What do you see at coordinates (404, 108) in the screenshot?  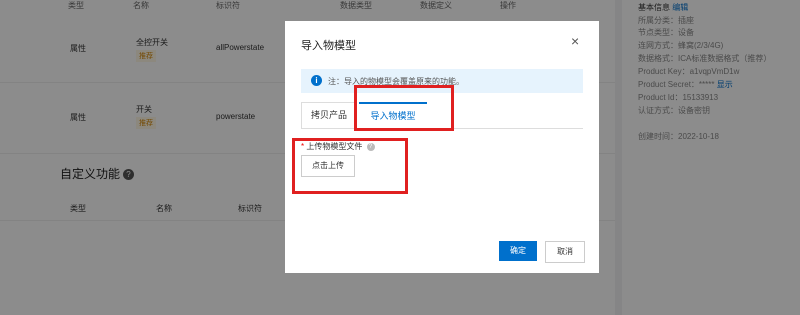 I see `highlight-box-tab` at bounding box center [404, 108].